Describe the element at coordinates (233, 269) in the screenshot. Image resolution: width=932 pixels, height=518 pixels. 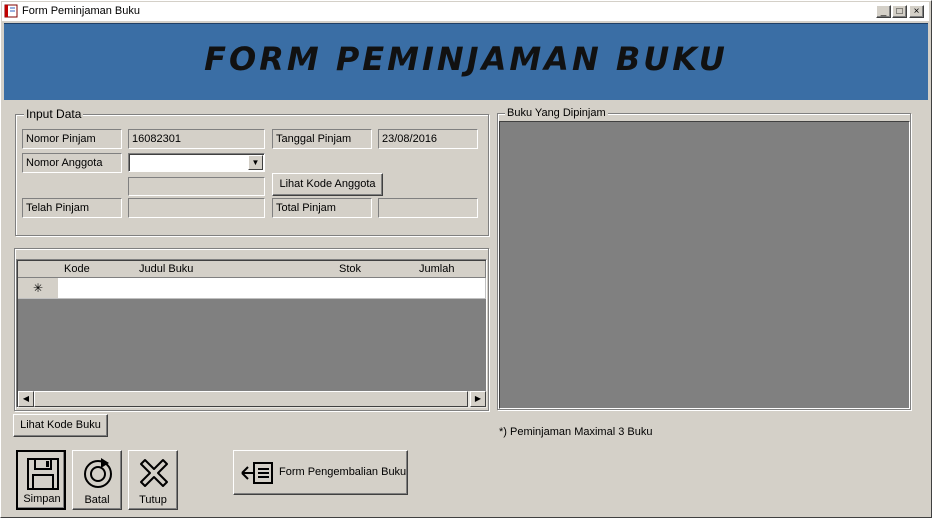
I see `column-header-judul-buku: Judul Buku` at that location.